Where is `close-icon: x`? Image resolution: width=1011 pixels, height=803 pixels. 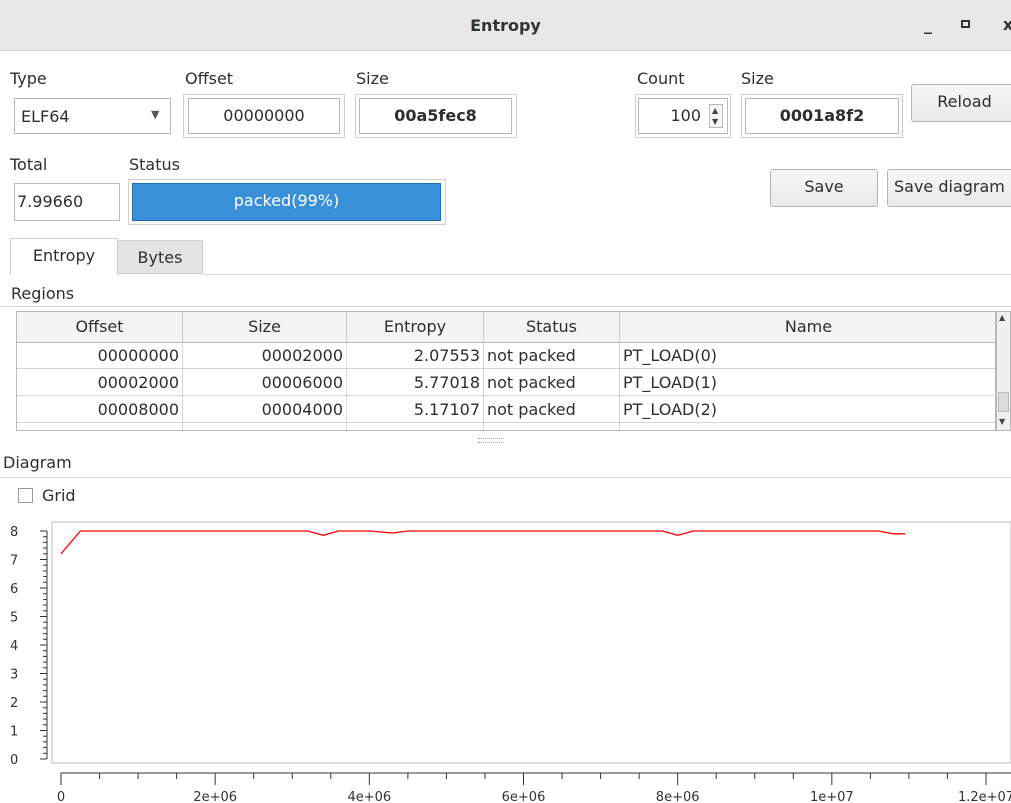 close-icon: x is located at coordinates (1004, 25).